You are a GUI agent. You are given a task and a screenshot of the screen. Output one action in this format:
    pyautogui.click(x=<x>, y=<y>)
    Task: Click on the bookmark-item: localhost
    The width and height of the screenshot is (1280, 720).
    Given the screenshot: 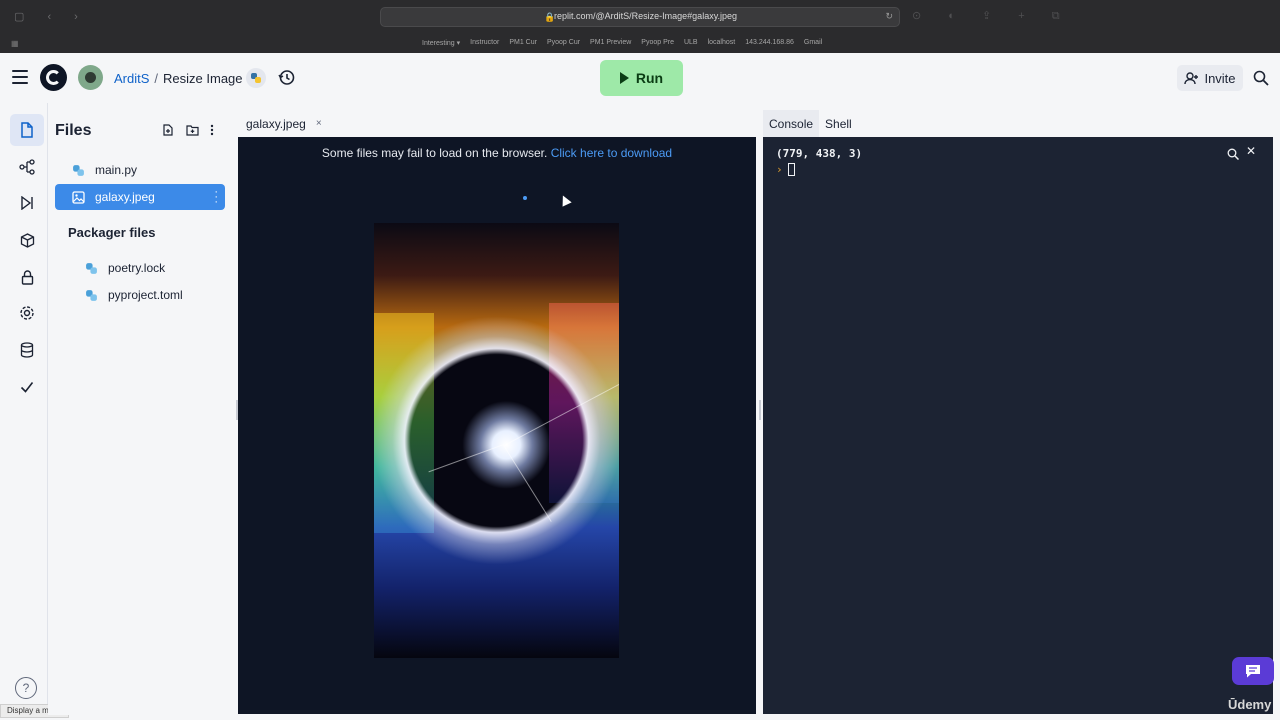 What is the action you would take?
    pyautogui.click(x=722, y=43)
    